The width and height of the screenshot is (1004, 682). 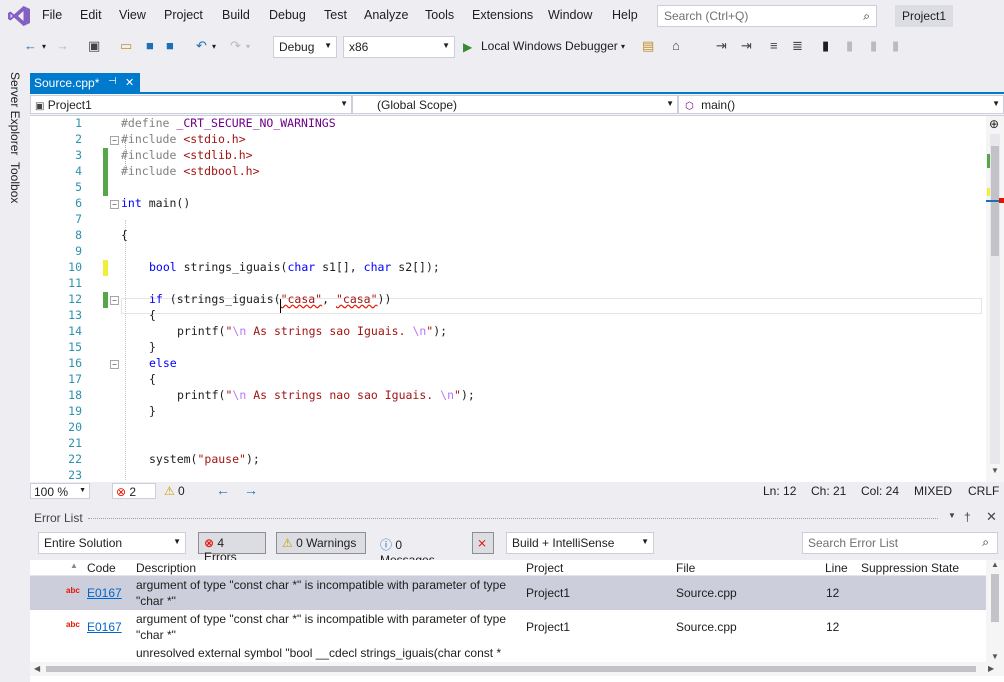 What do you see at coordinates (900, 543) in the screenshot?
I see `error-search-input: Search Error List ⌕` at bounding box center [900, 543].